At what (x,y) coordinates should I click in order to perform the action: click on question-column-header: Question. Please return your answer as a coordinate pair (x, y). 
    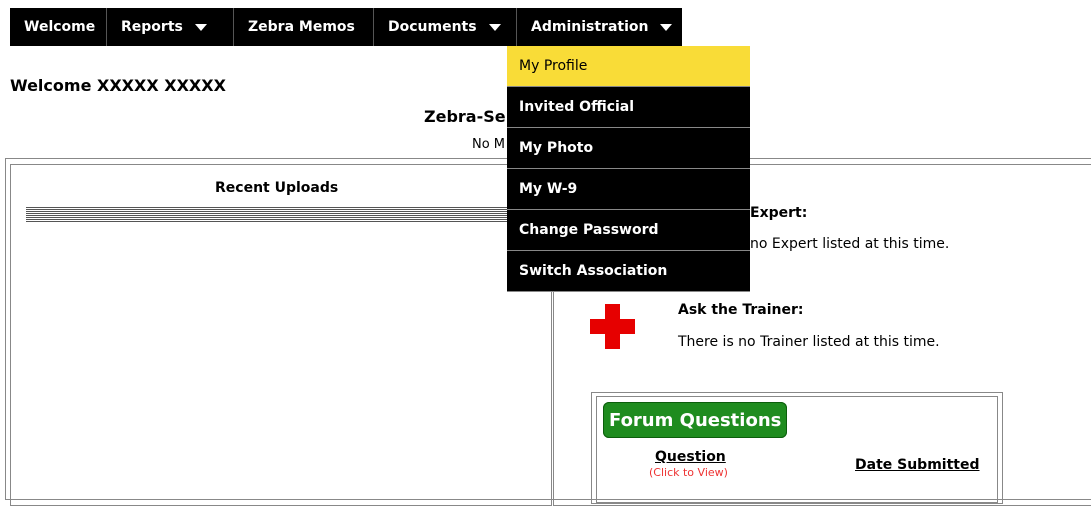
    Looking at the image, I should click on (690, 457).